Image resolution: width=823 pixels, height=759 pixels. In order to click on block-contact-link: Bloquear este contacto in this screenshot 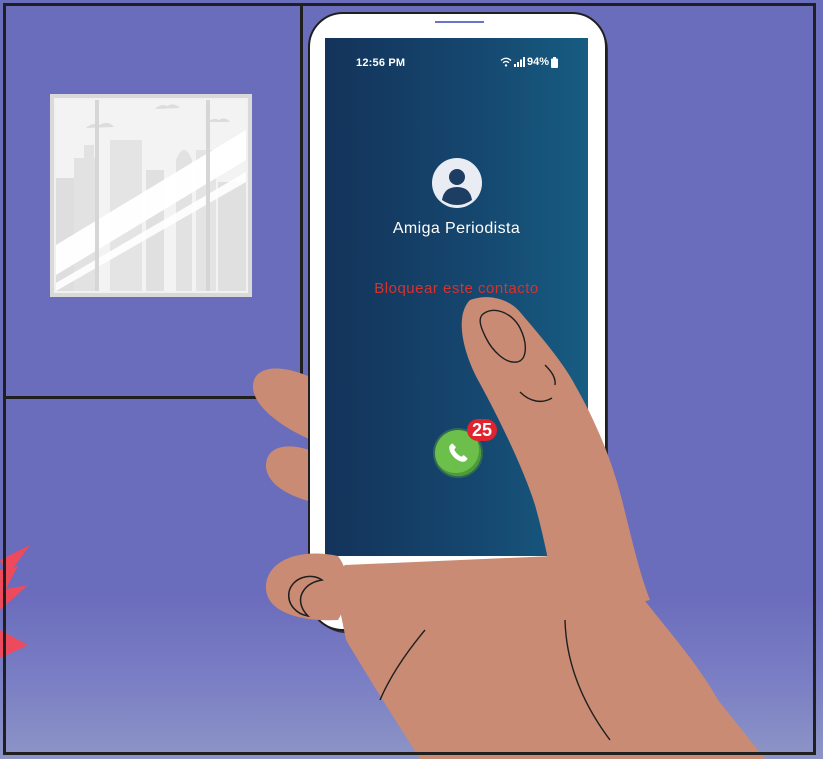, I will do `click(456, 288)`.